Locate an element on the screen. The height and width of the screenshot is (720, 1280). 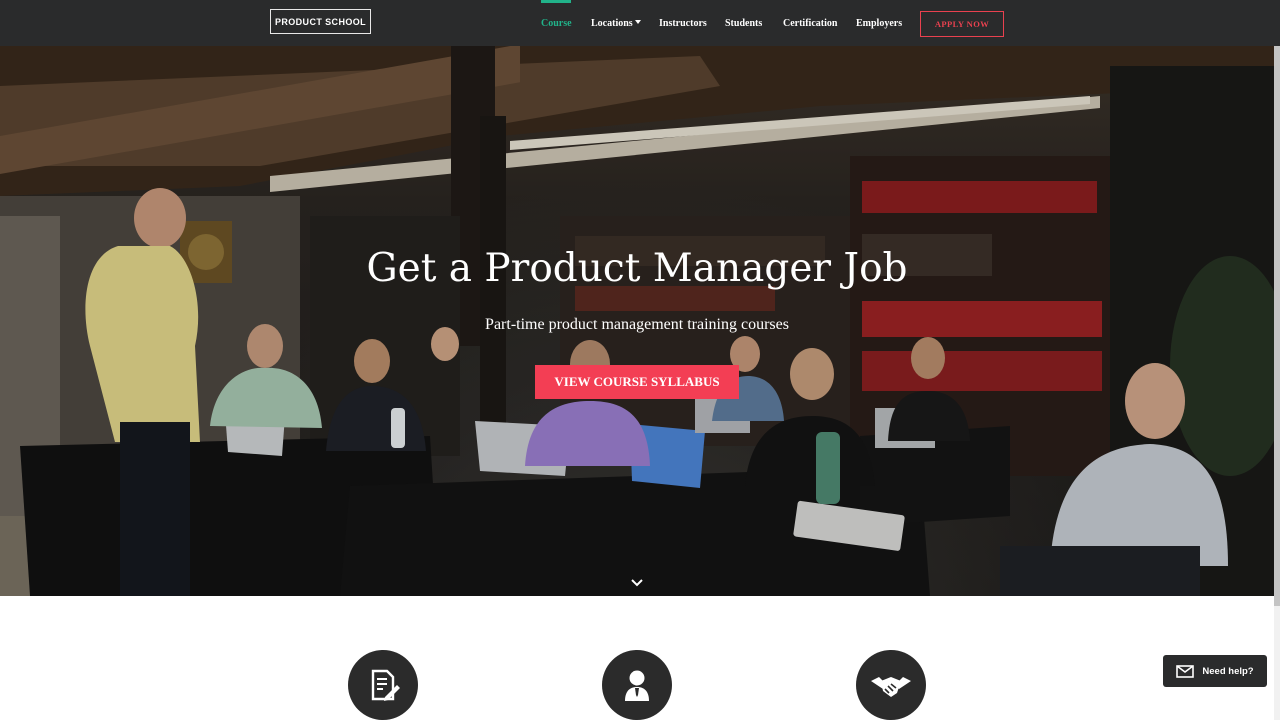
hero-title: Get a Product Manager Job is located at coordinates (637, 268).